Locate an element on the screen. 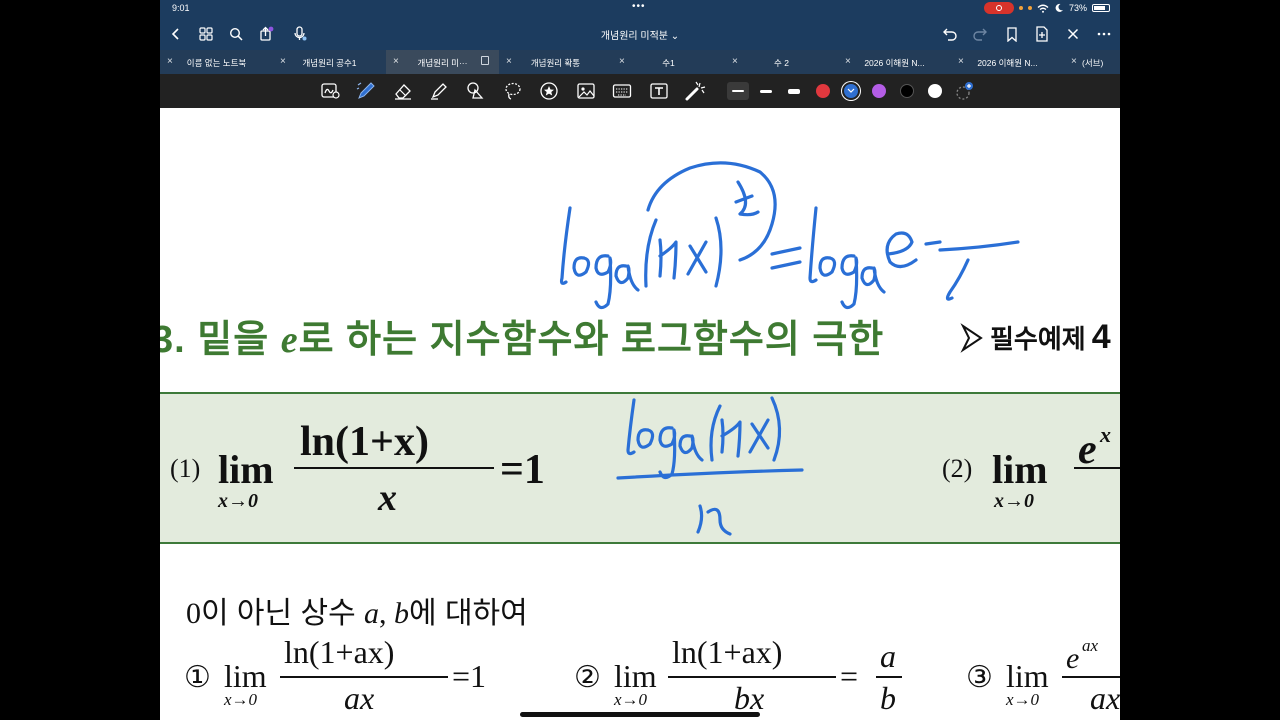 The height and width of the screenshot is (720, 1280). redo-button is located at coordinates (980, 34).